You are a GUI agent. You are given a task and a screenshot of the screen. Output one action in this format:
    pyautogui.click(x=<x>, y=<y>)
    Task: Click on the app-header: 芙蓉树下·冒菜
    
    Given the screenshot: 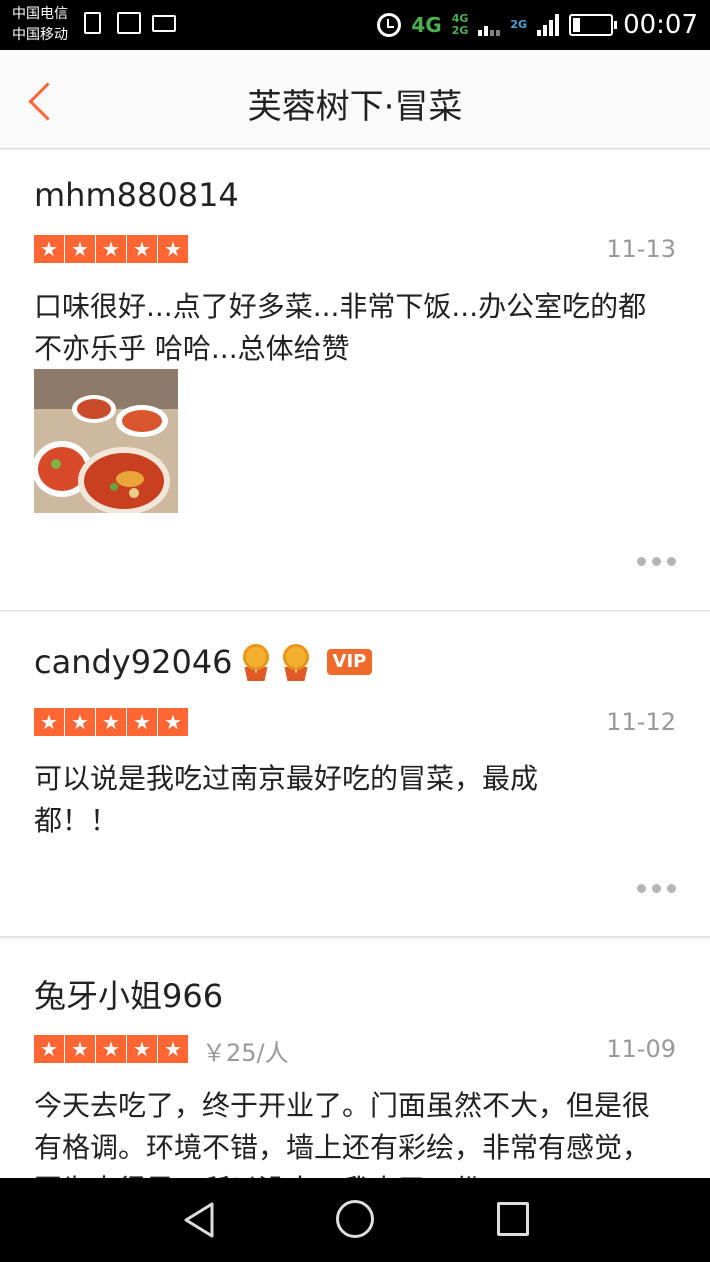 What is the action you would take?
    pyautogui.click(x=355, y=99)
    